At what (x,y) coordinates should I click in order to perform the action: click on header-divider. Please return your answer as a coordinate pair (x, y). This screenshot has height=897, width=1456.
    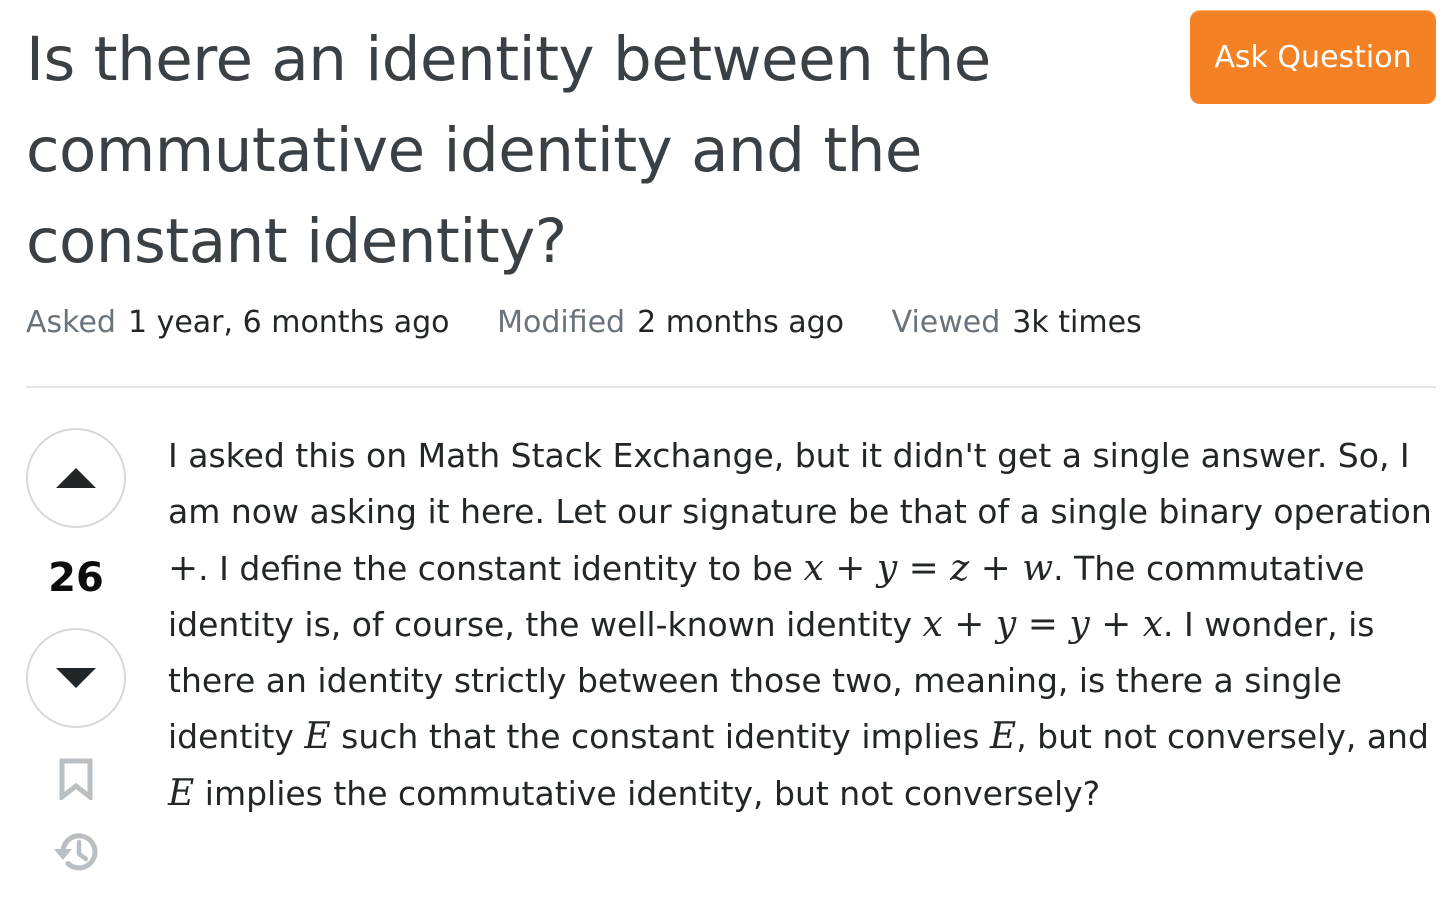
    Looking at the image, I should click on (731, 387).